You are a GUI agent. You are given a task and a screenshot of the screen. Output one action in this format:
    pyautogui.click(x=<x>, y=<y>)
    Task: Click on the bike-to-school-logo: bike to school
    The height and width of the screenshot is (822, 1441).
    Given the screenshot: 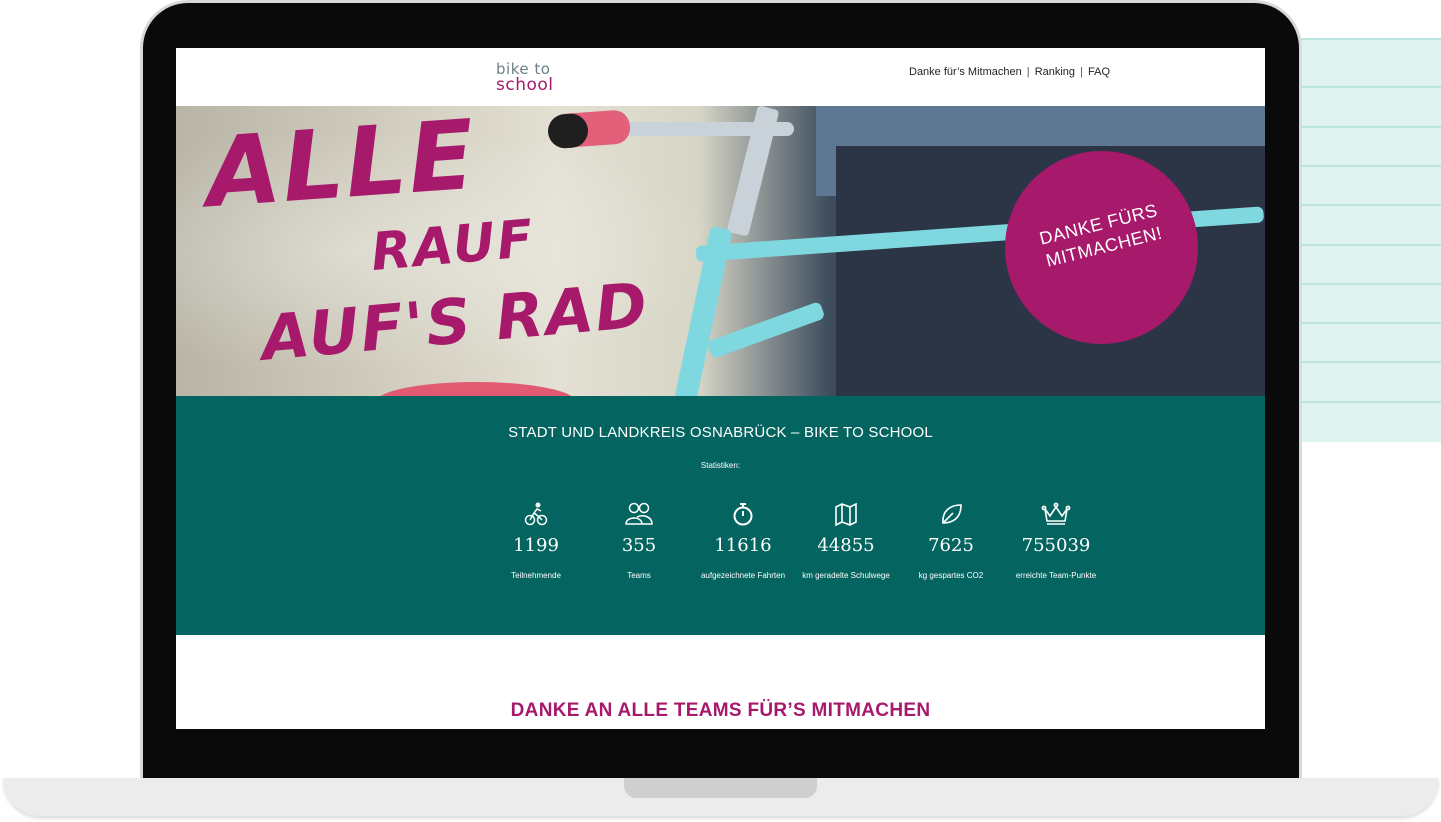 What is the action you would take?
    pyautogui.click(x=529, y=78)
    